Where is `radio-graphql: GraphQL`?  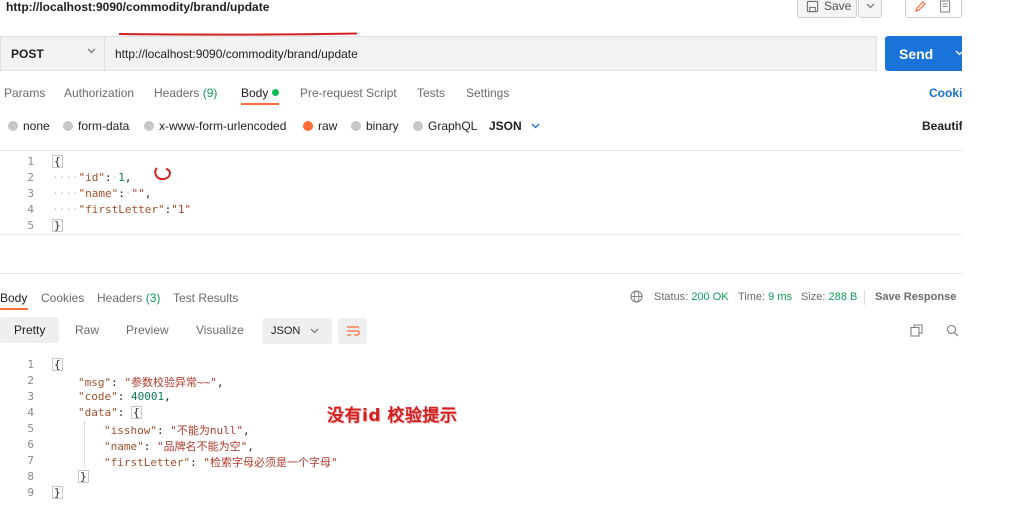
radio-graphql: GraphQL is located at coordinates (445, 126).